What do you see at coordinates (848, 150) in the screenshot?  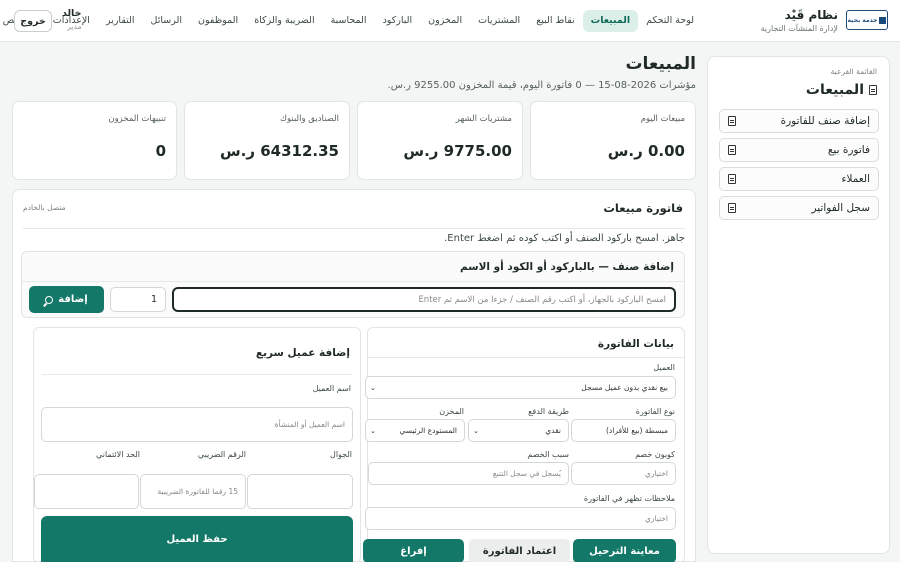 I see `sub-sidebar-item-label: فاتورة بيع` at bounding box center [848, 150].